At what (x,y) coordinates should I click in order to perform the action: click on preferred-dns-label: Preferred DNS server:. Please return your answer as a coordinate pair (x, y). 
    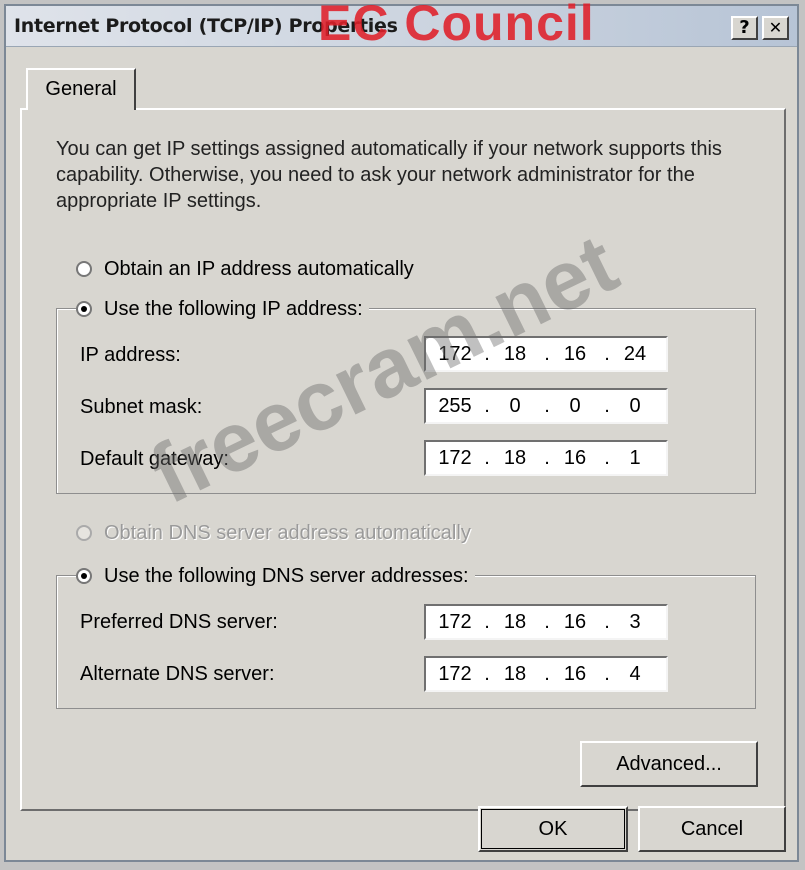
    Looking at the image, I should click on (179, 622).